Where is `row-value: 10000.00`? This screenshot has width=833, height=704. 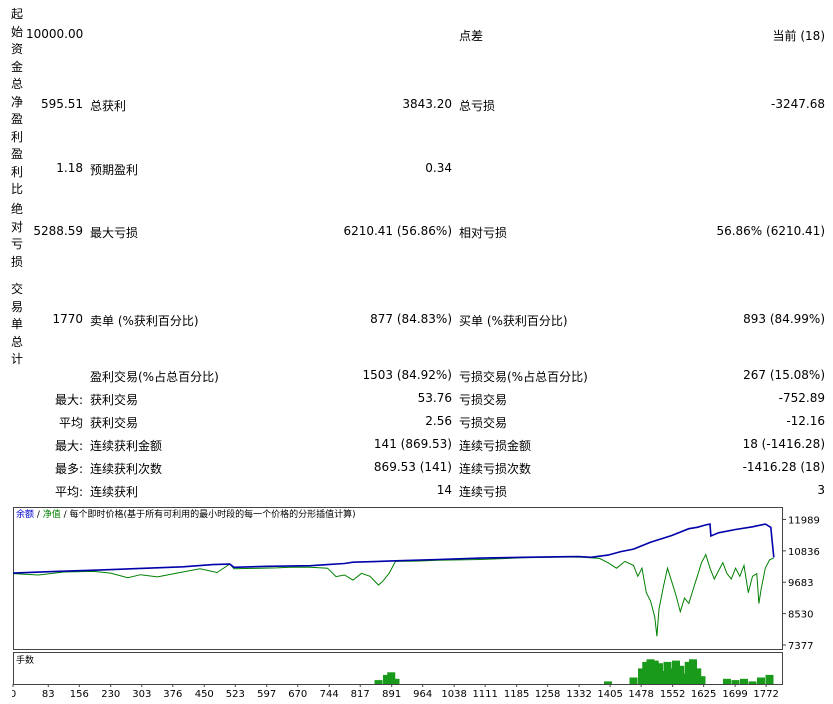
row-value: 10000.00 is located at coordinates (55, 34).